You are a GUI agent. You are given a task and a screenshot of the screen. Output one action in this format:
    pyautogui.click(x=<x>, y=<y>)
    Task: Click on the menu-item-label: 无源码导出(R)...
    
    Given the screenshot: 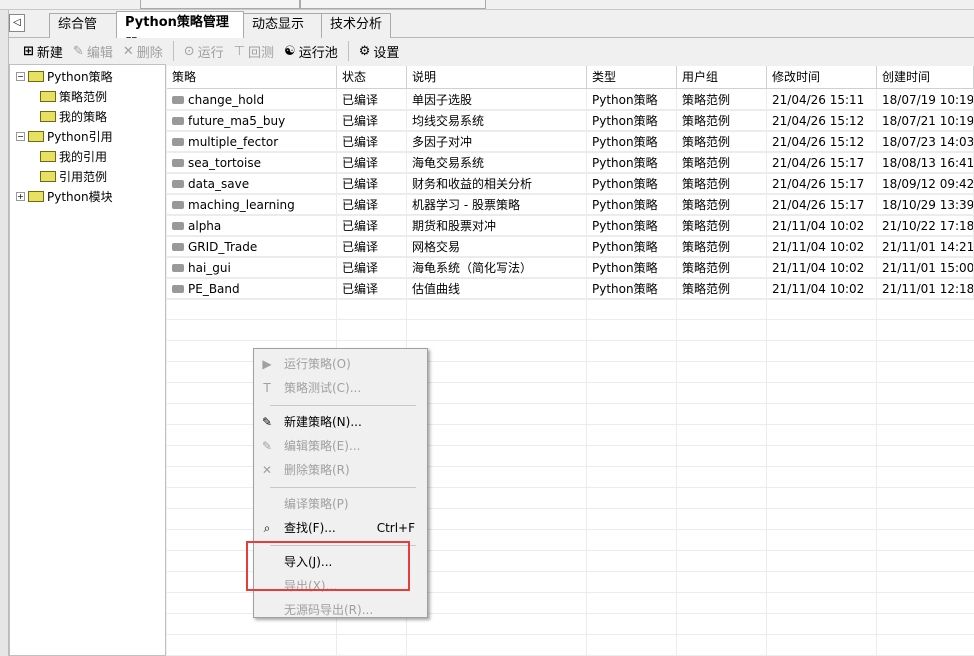 What is the action you would take?
    pyautogui.click(x=329, y=610)
    